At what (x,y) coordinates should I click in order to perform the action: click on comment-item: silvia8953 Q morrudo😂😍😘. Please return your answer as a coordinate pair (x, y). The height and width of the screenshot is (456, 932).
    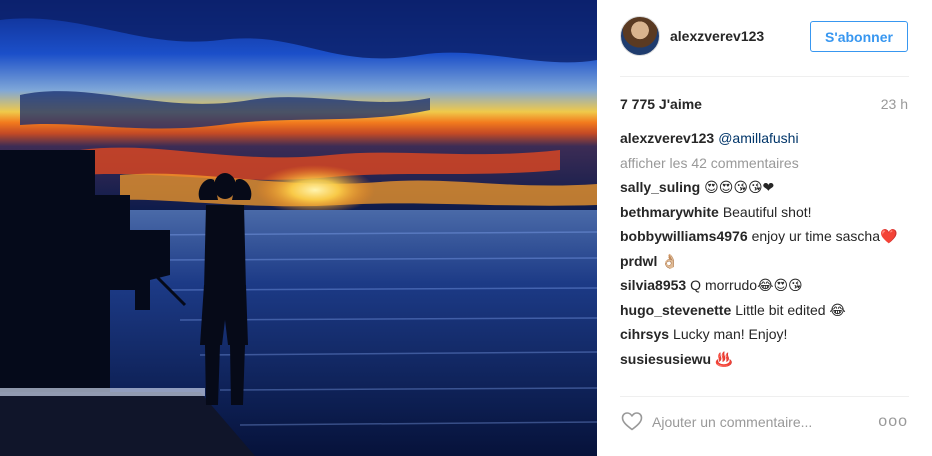
    Looking at the image, I should click on (767, 285).